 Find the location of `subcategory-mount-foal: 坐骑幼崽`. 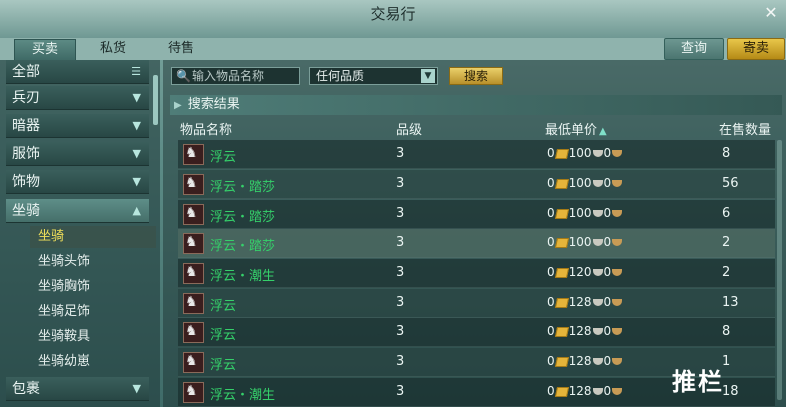

subcategory-mount-foal: 坐骑幼崽 is located at coordinates (64, 362).